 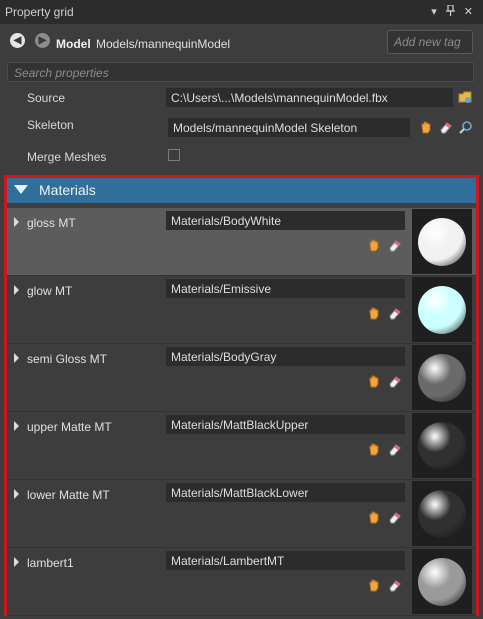 What do you see at coordinates (285, 492) in the screenshot?
I see `material-reference-field: Materials/MattBlackLower` at bounding box center [285, 492].